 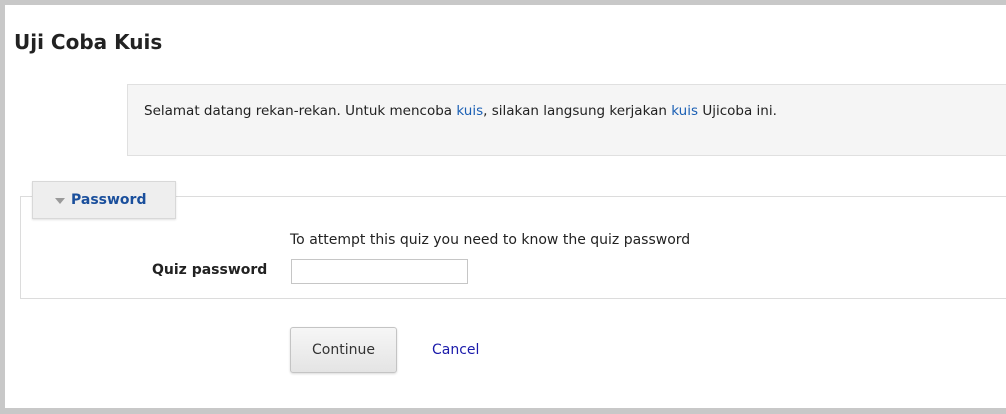 I want to click on quiz-link-2: kuis, so click(x=684, y=111).